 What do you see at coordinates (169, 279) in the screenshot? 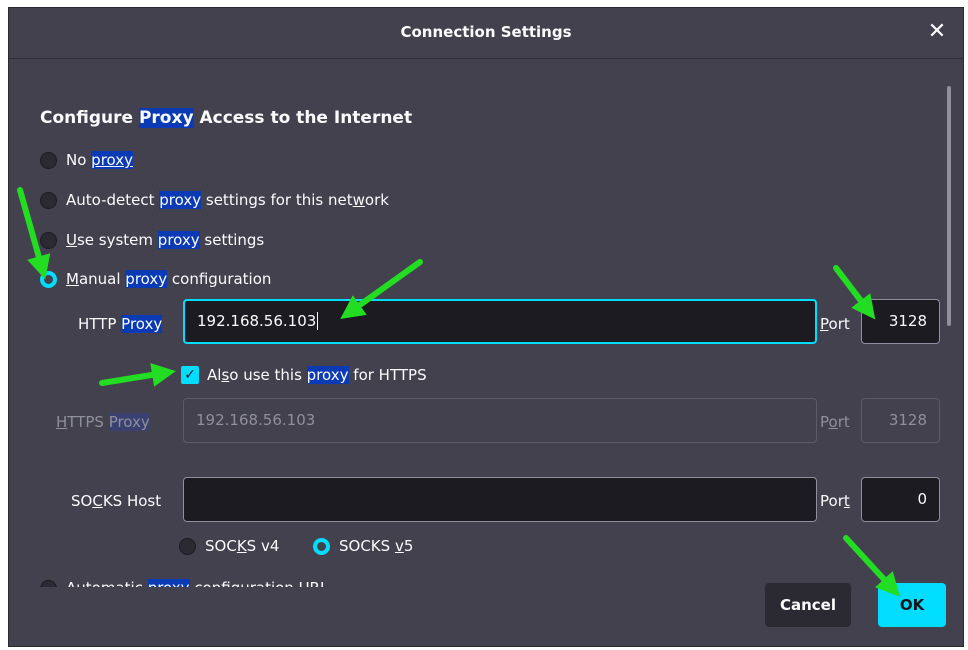
I see `option-label: Manual proxy configuration` at bounding box center [169, 279].